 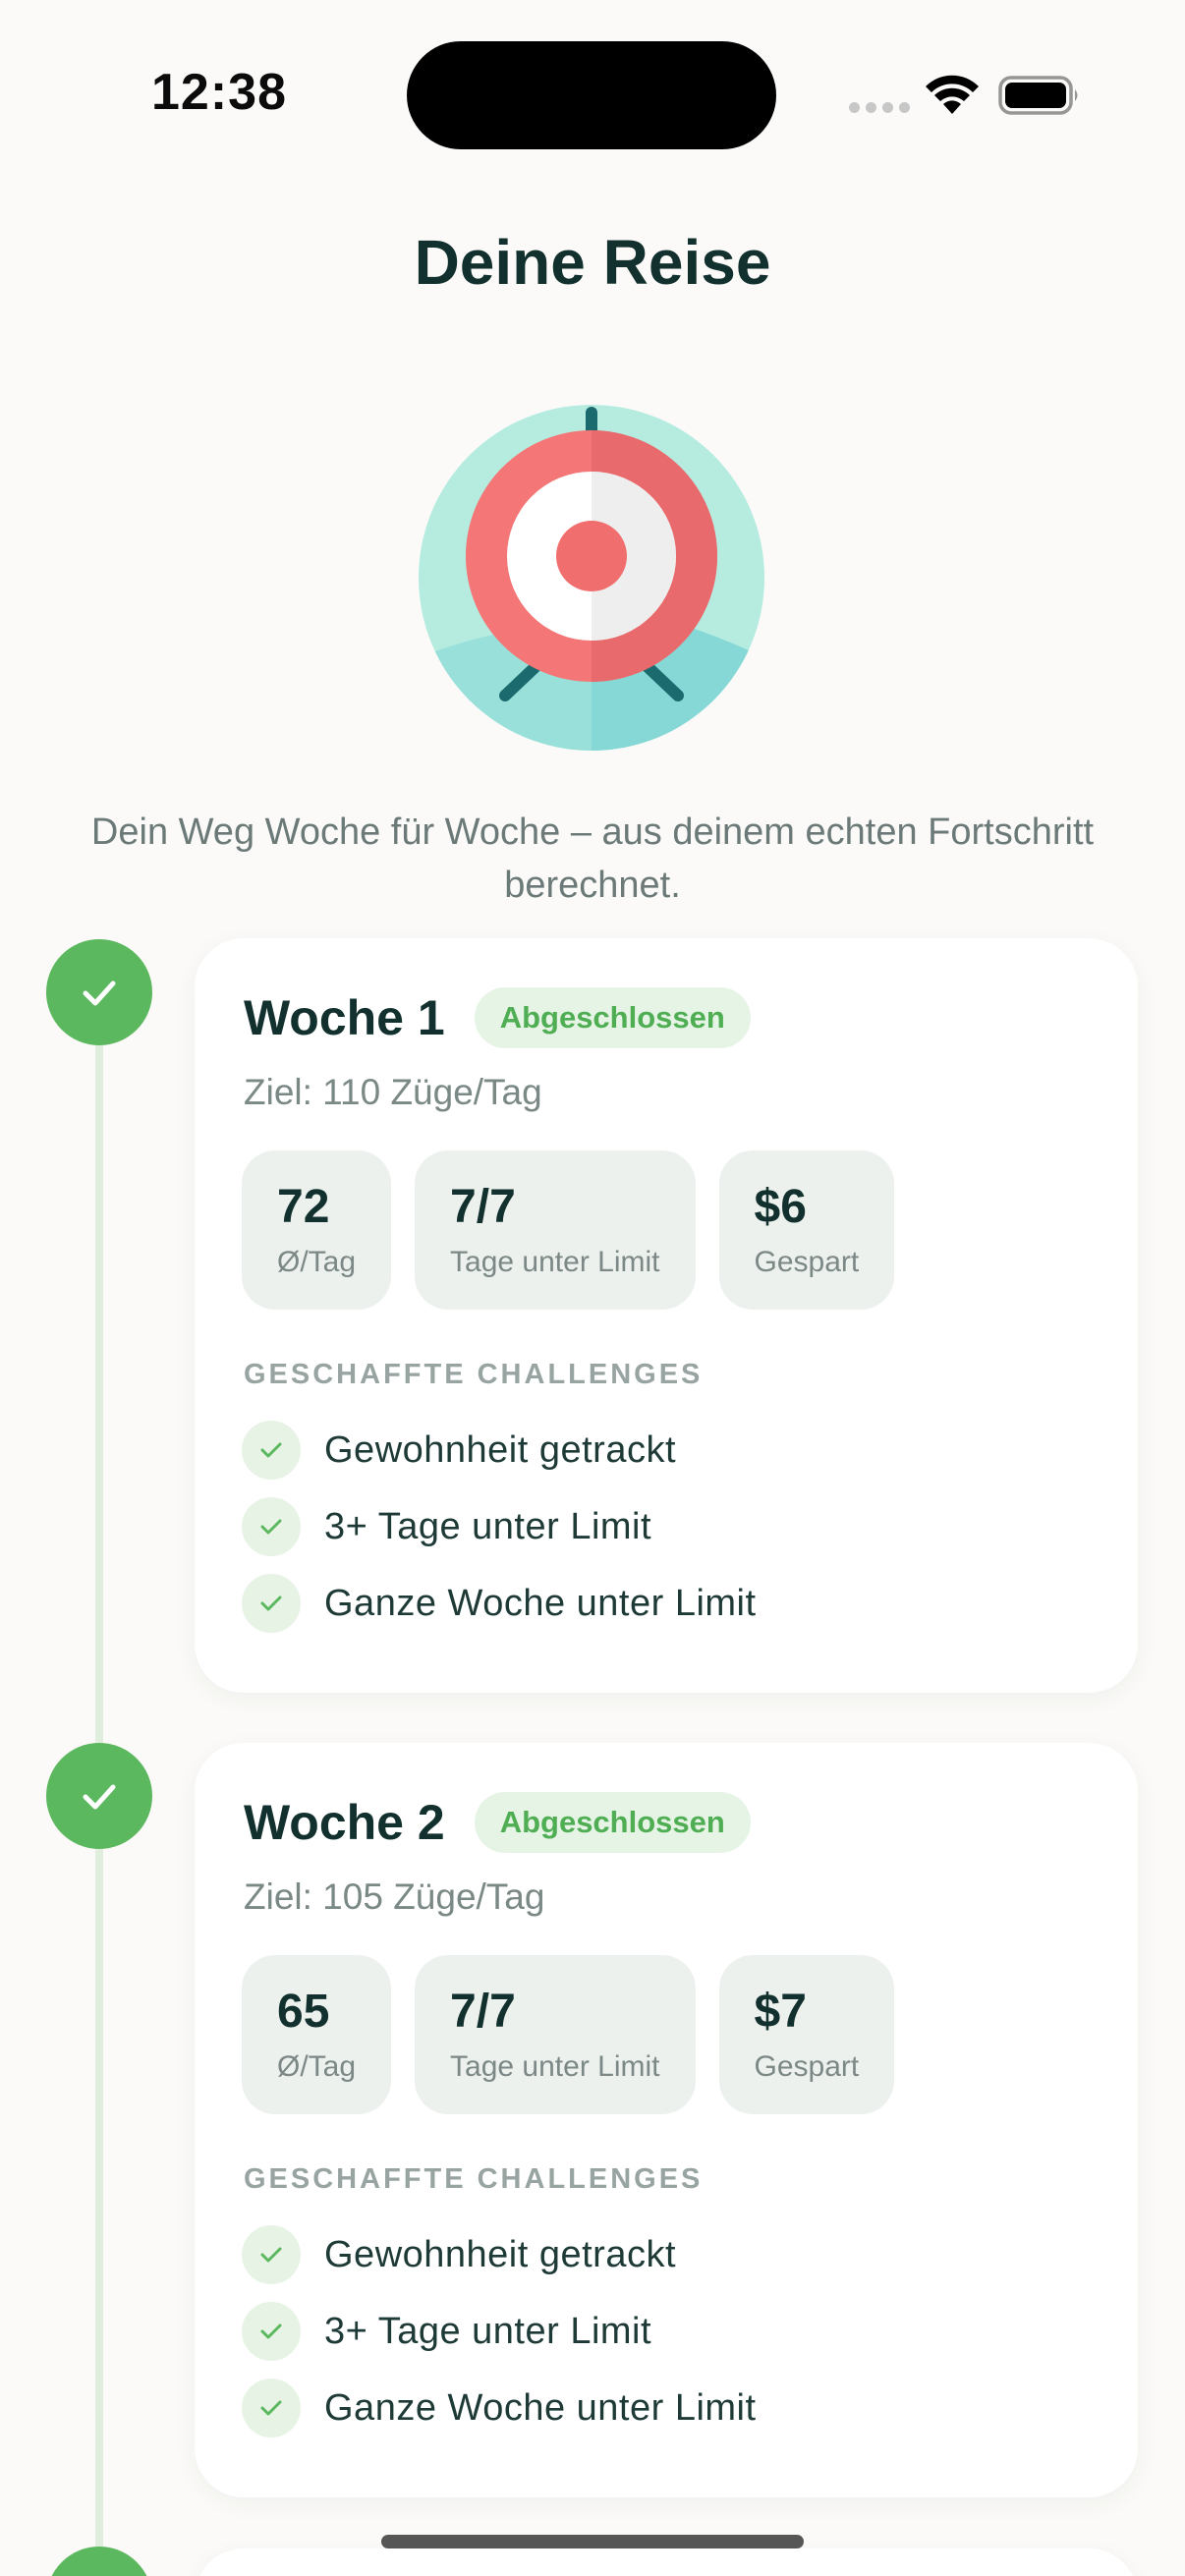 What do you see at coordinates (592, 262) in the screenshot?
I see `page-title: Deine Reise` at bounding box center [592, 262].